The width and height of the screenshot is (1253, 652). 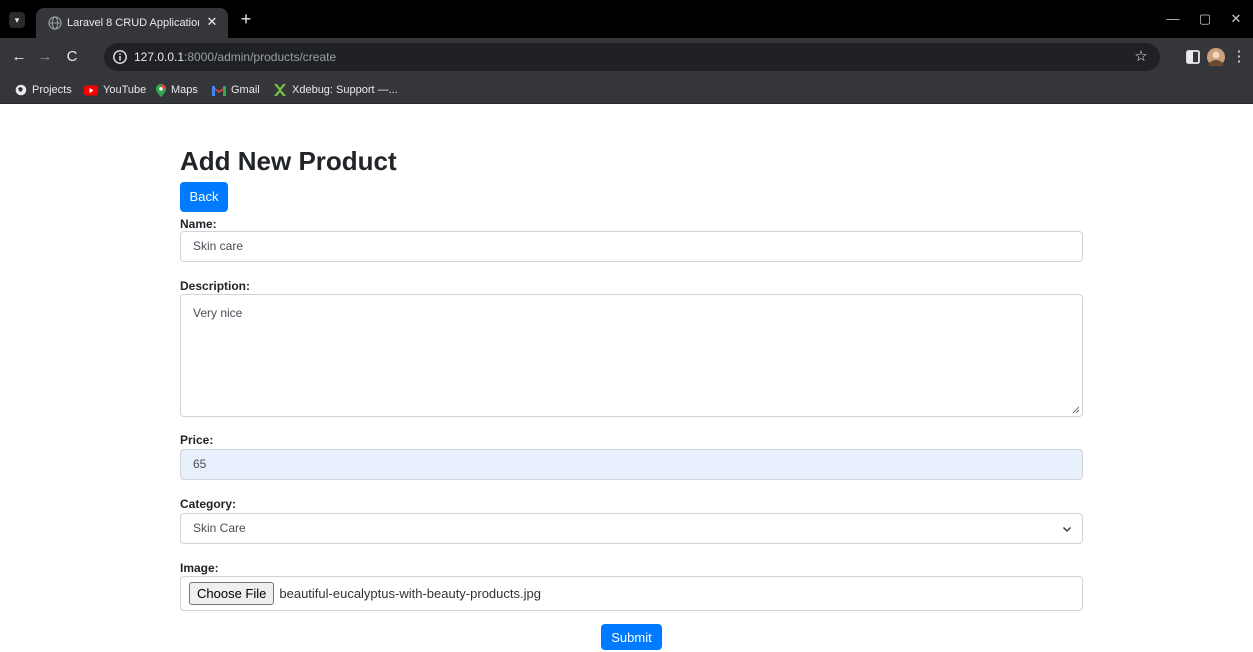 What do you see at coordinates (120, 57) in the screenshot?
I see `site-info-icon` at bounding box center [120, 57].